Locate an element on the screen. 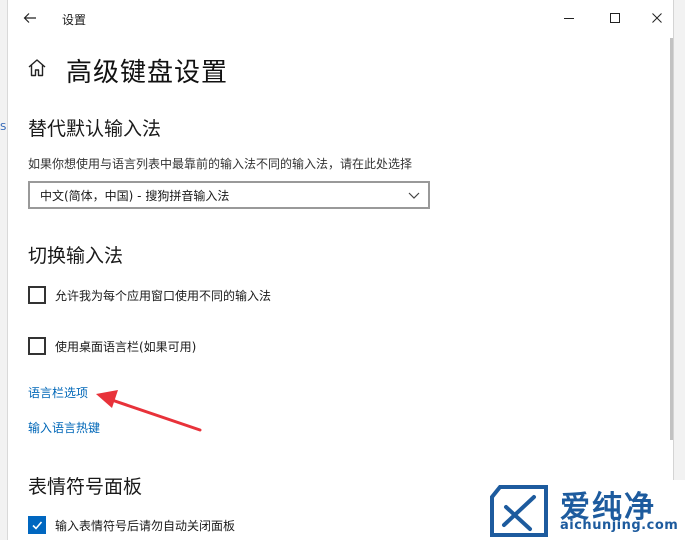  watermark: 爱纯净 aichunjing.com is located at coordinates (584, 510).